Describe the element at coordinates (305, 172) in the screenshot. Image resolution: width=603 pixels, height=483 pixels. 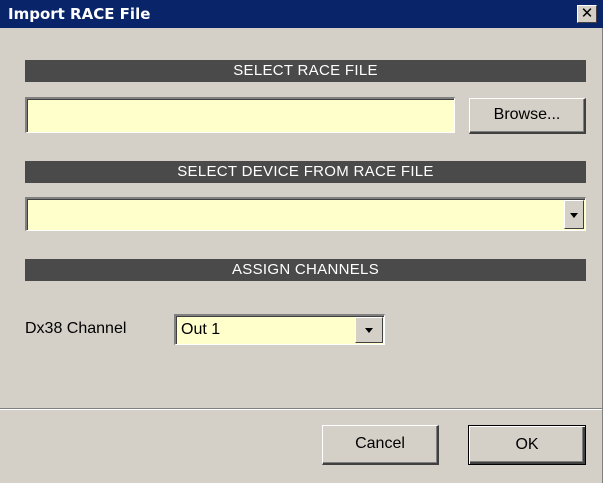
I see `section-header-select-device: SELECT DEVICE FROM RACE FILE` at that location.